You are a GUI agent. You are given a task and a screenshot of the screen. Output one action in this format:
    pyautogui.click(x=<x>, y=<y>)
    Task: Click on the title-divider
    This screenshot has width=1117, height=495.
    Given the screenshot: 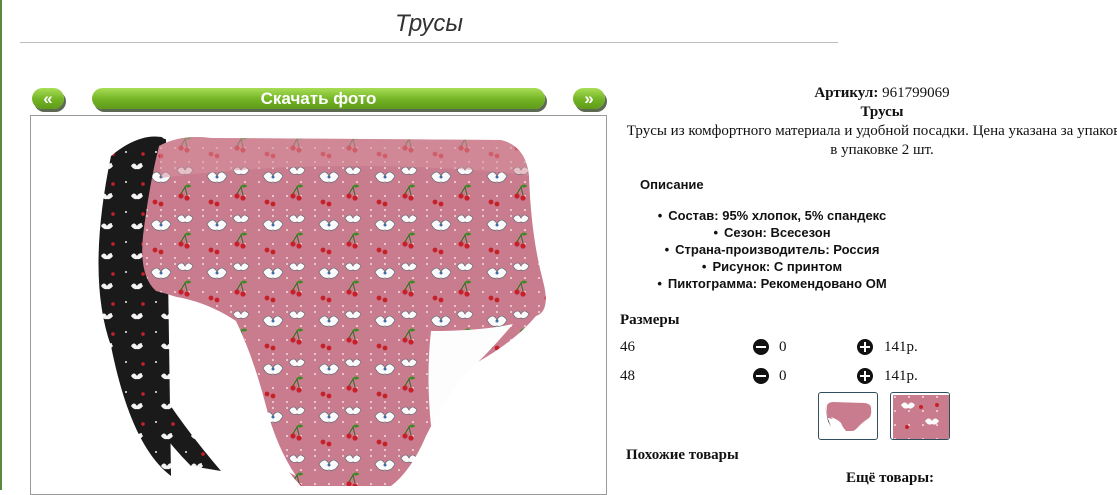 What is the action you would take?
    pyautogui.click(x=429, y=42)
    